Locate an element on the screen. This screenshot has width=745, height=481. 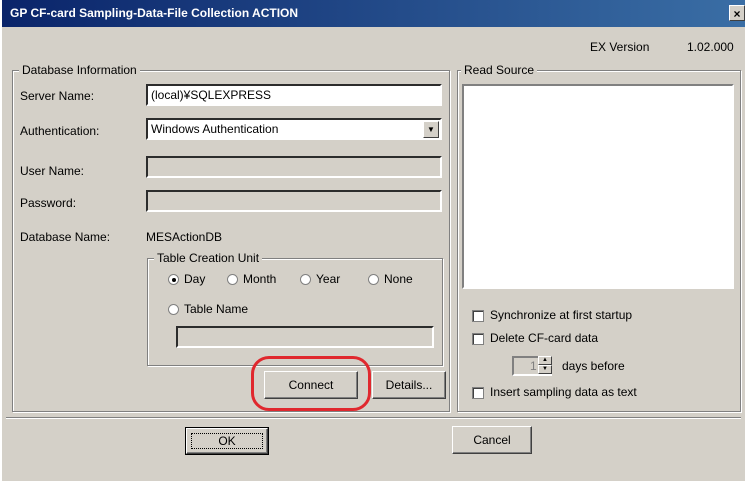
delete-cf-card-checkbox is located at coordinates (478, 339).